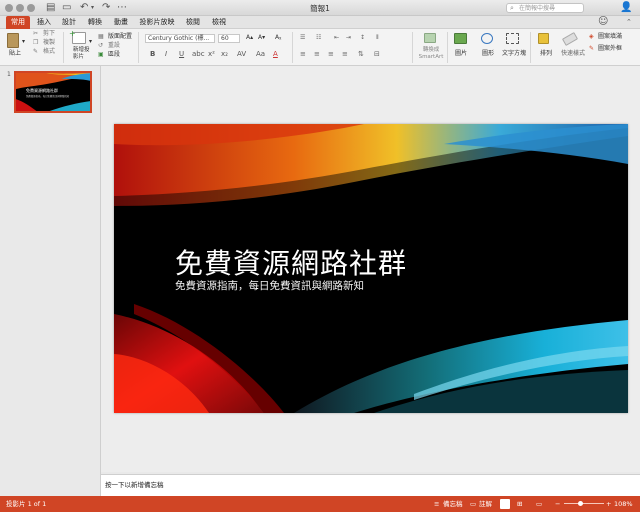 The image size is (640, 512). What do you see at coordinates (193, 22) in the screenshot?
I see `tab-review: 檢閱` at bounding box center [193, 22].